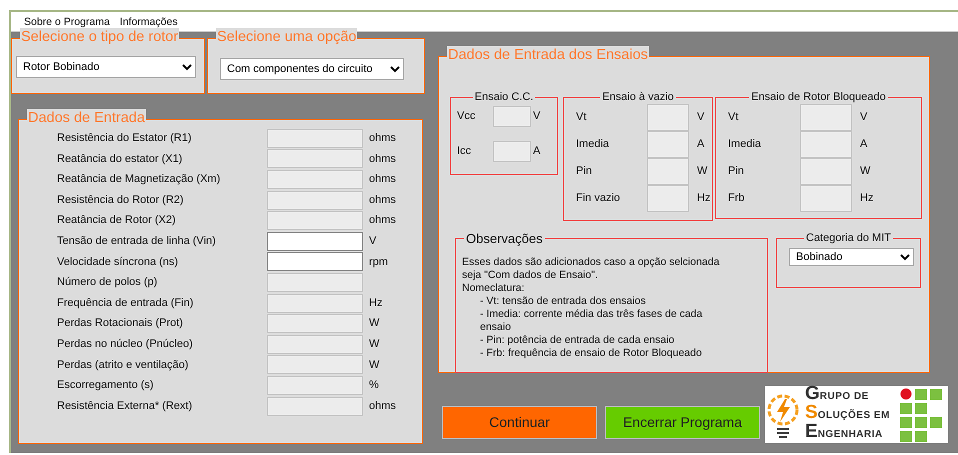  I want to click on note-text: - Frb: frequência de ensaio de Rotor Bloqueado, so click(591, 353).